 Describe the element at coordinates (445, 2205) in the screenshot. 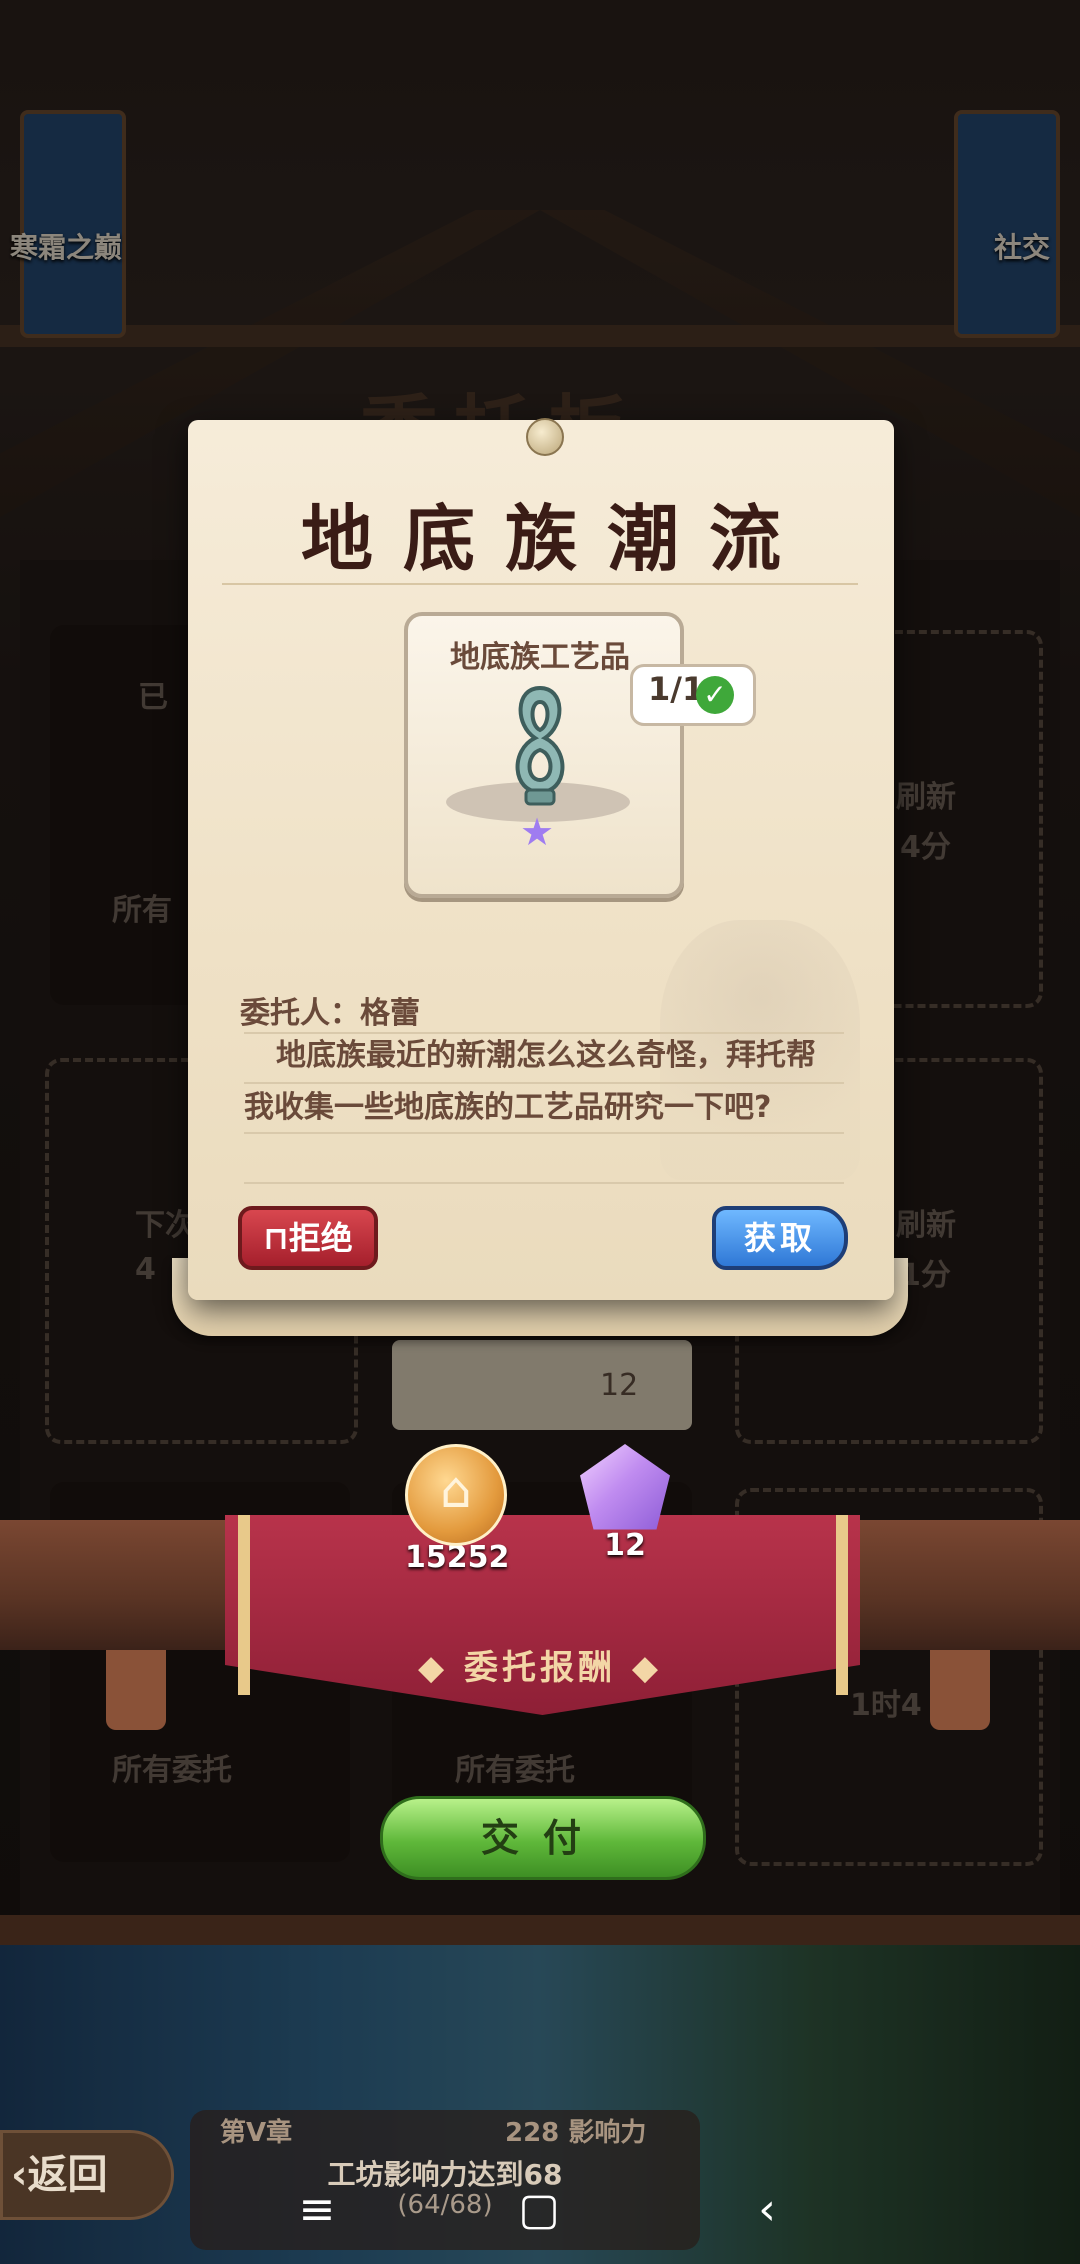

I see `chapter-progress: (64/68)` at that location.